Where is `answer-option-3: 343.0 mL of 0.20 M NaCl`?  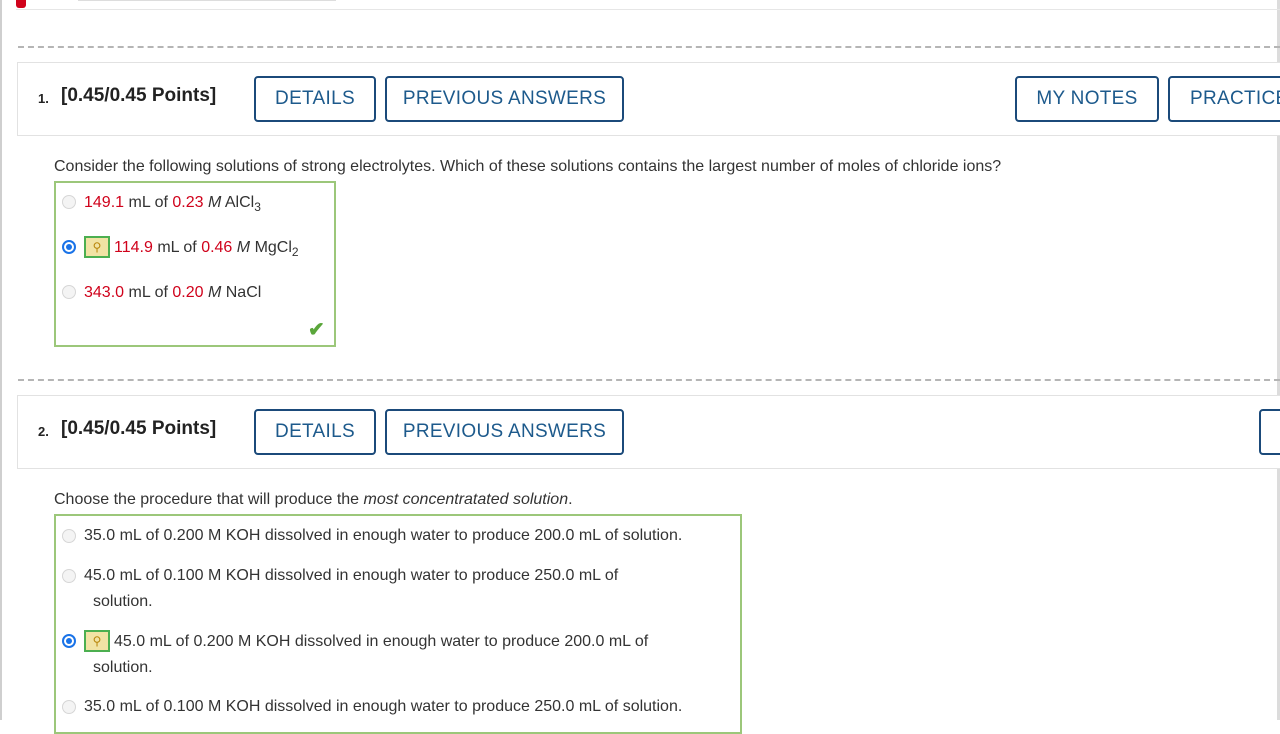
answer-option-3: 343.0 mL of 0.20 M NaCl is located at coordinates (172, 293).